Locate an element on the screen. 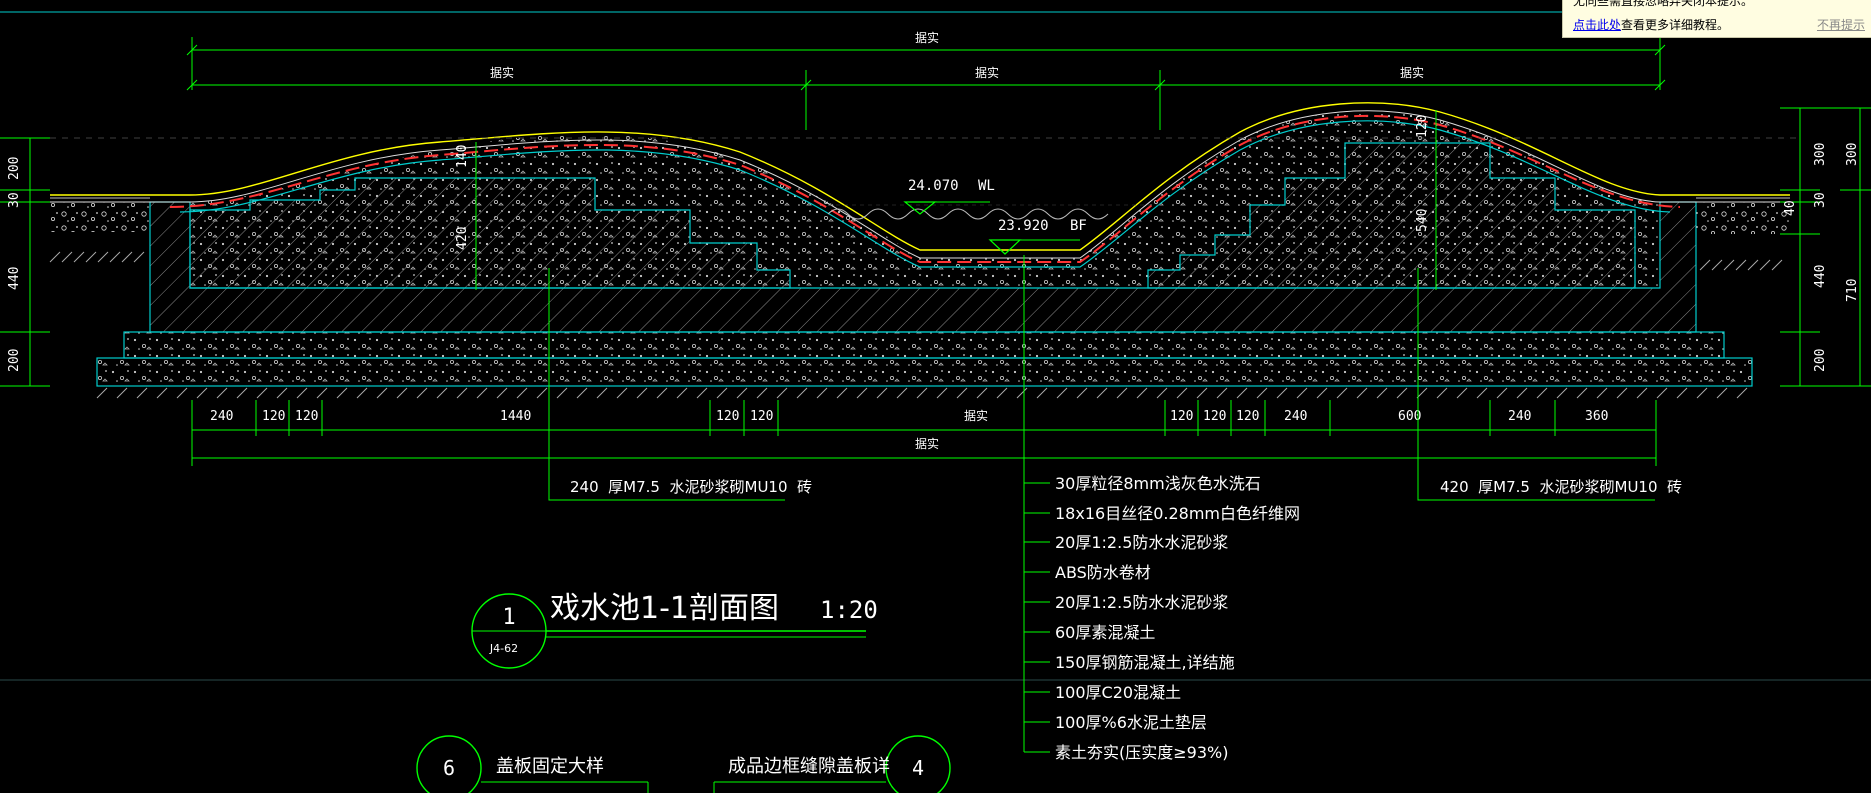 The height and width of the screenshot is (793, 1871). bottom-dim-11: 240 is located at coordinates (1295, 416).